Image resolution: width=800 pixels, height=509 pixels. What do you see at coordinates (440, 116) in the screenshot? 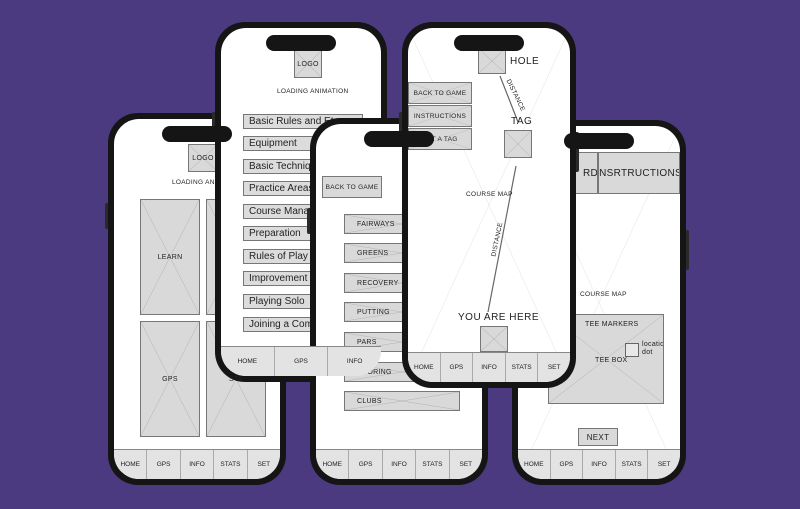
I see `instructions-label: INSTRUCTIONS` at bounding box center [440, 116].